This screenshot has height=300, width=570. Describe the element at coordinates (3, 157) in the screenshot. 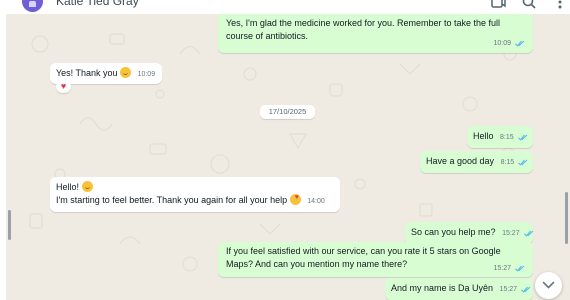

I see `sidebar-edge` at that location.